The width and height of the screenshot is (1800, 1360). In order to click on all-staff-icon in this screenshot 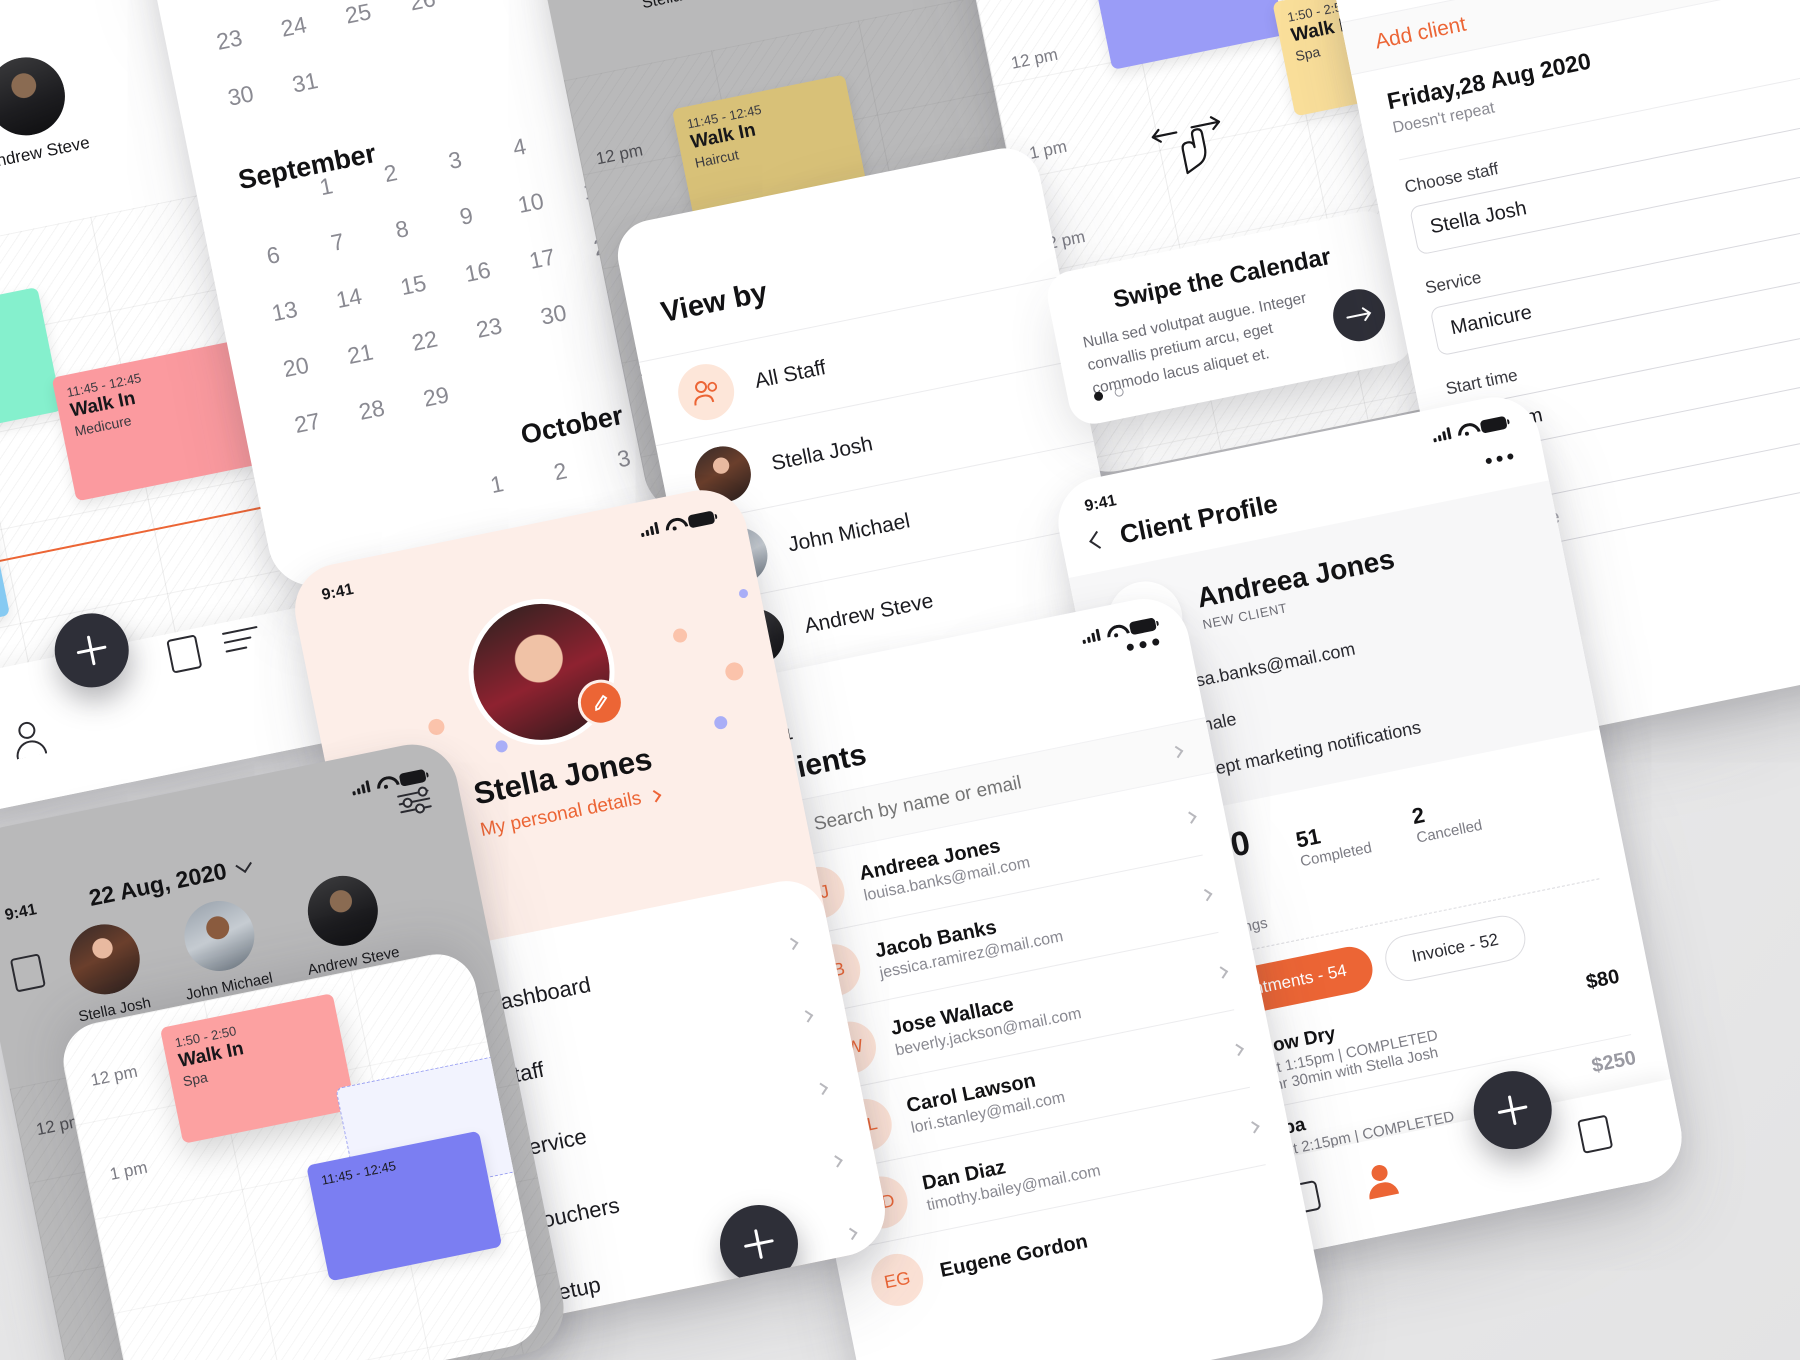, I will do `click(706, 392)`.